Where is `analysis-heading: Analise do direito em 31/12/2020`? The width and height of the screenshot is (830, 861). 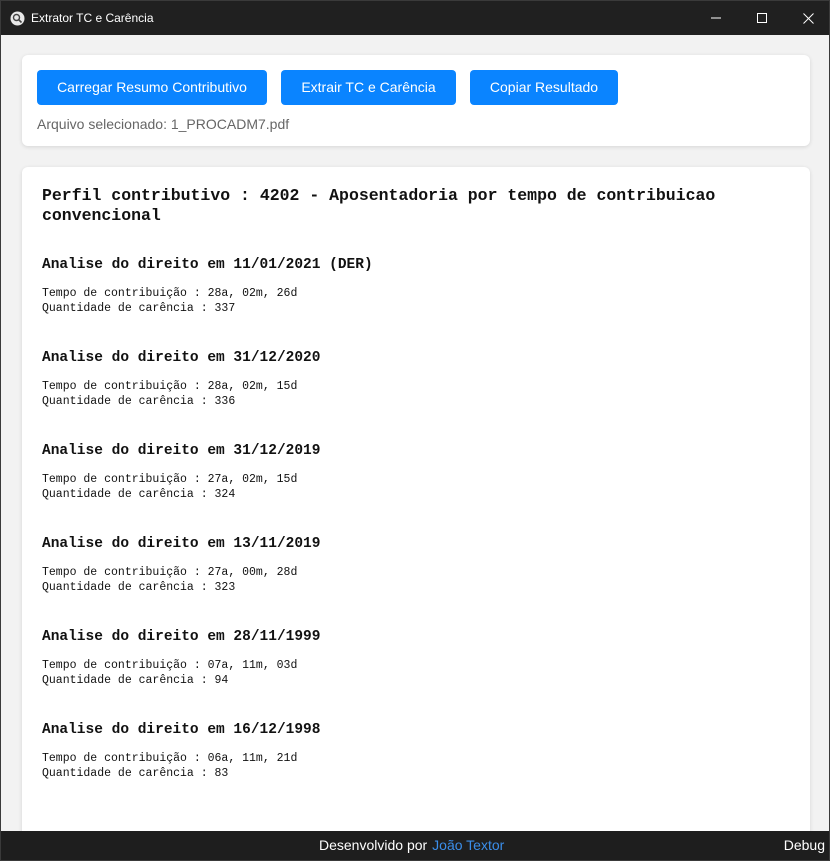 analysis-heading: Analise do direito em 31/12/2020 is located at coordinates (181, 358).